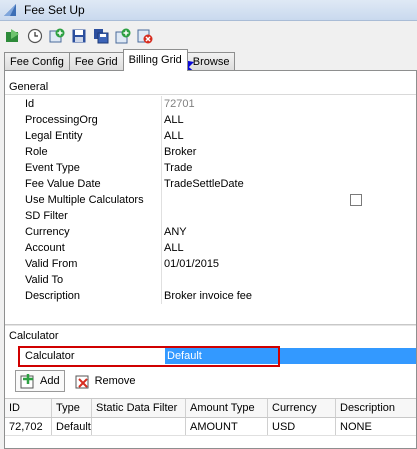 The image size is (417, 449). I want to click on column-header-amount-type: Amount Type, so click(227, 408).